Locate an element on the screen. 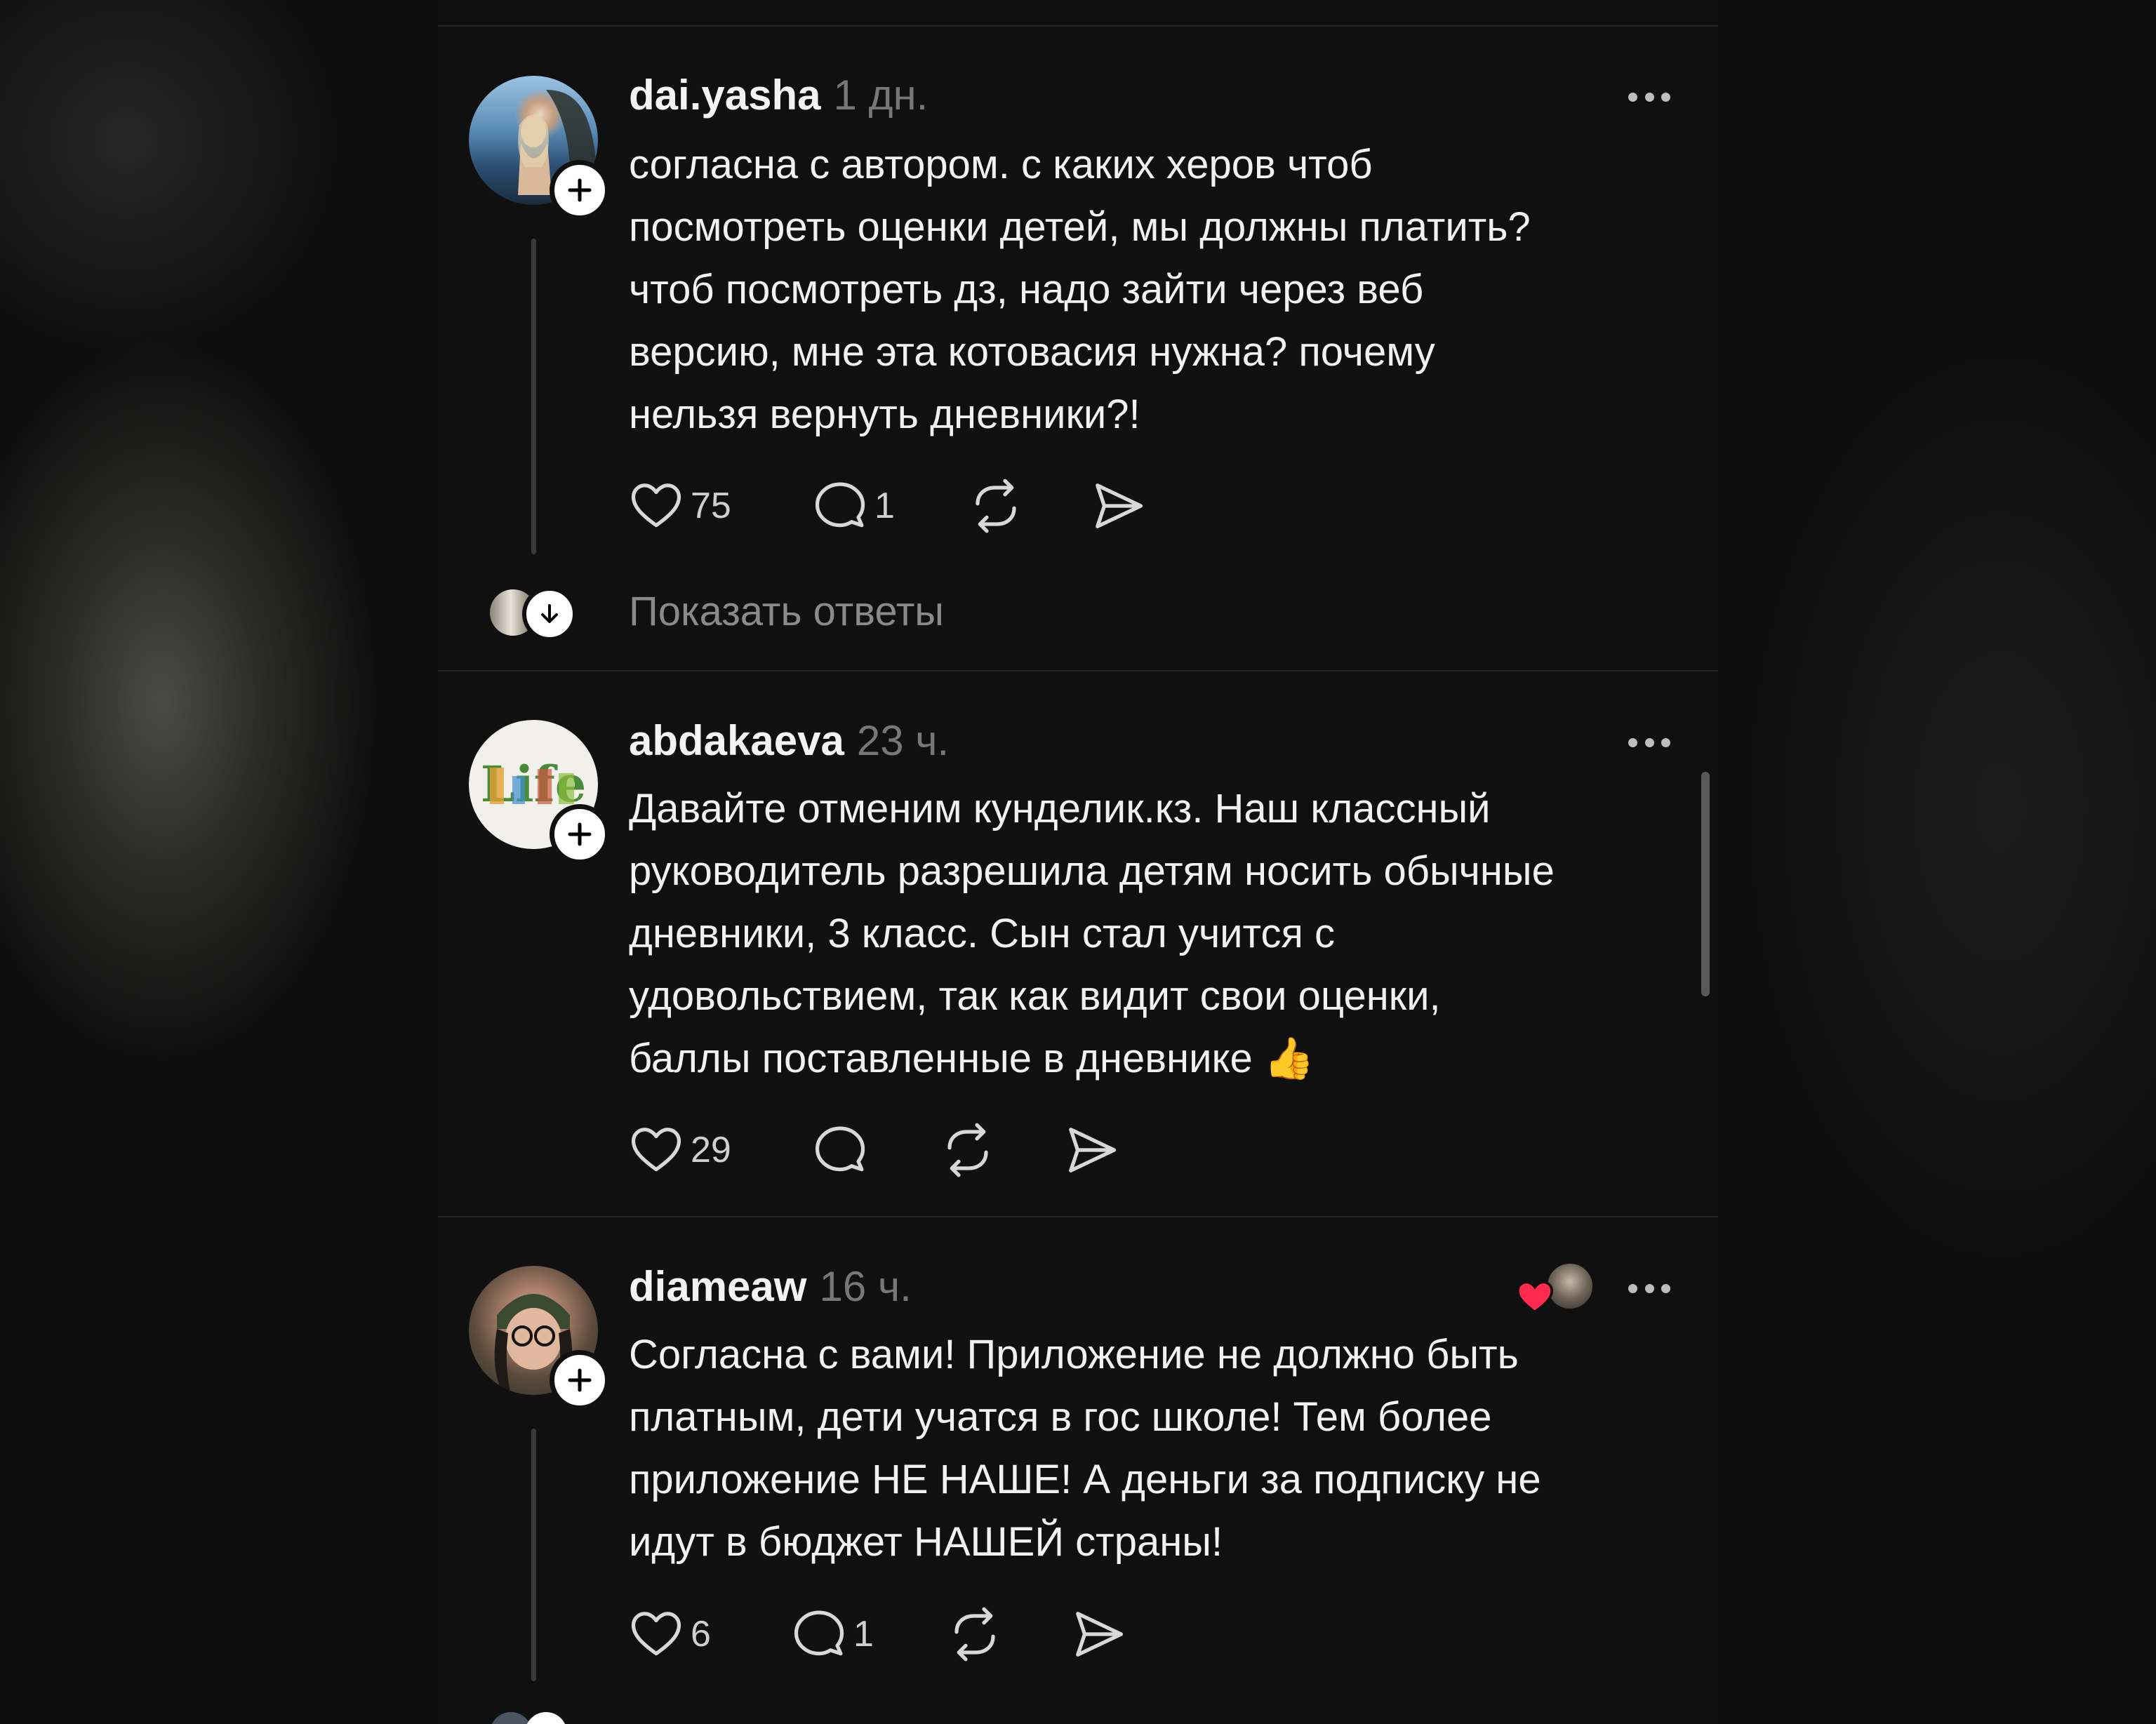 The height and width of the screenshot is (1724, 2156). timestamp: 1 дн. is located at coordinates (881, 95).